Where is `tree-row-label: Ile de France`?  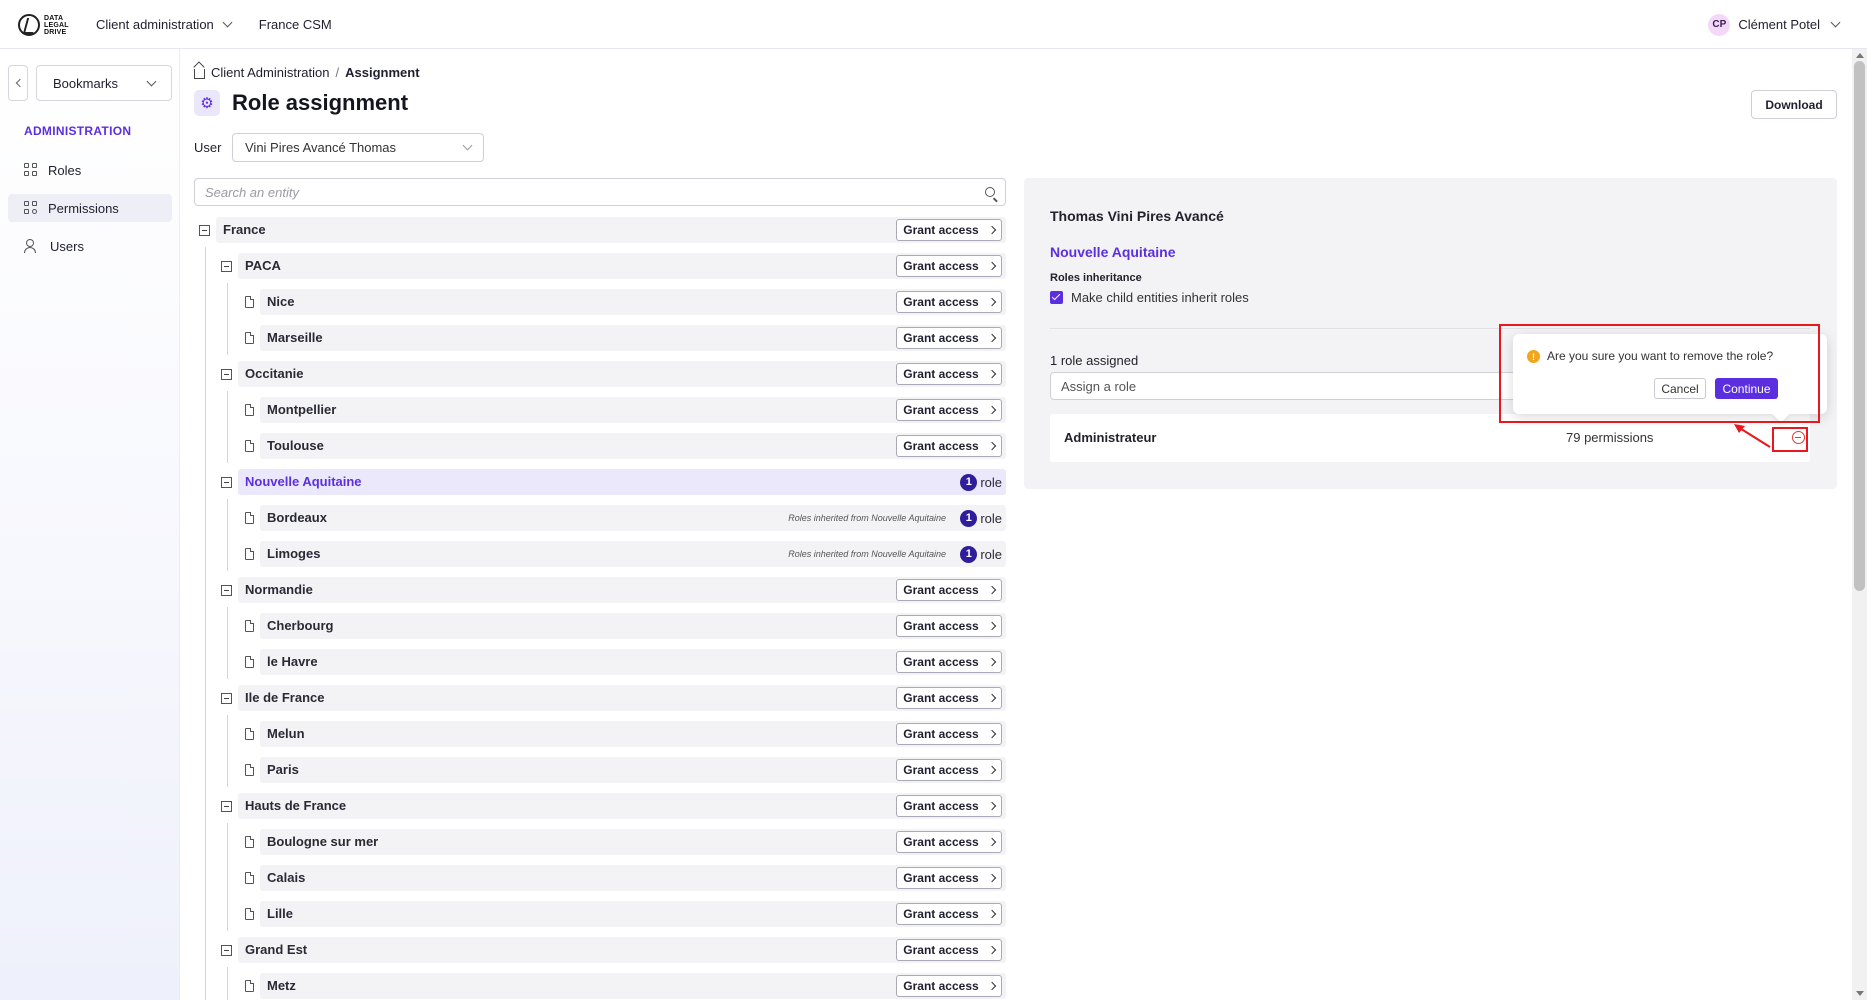 tree-row-label: Ile de France is located at coordinates (284, 698).